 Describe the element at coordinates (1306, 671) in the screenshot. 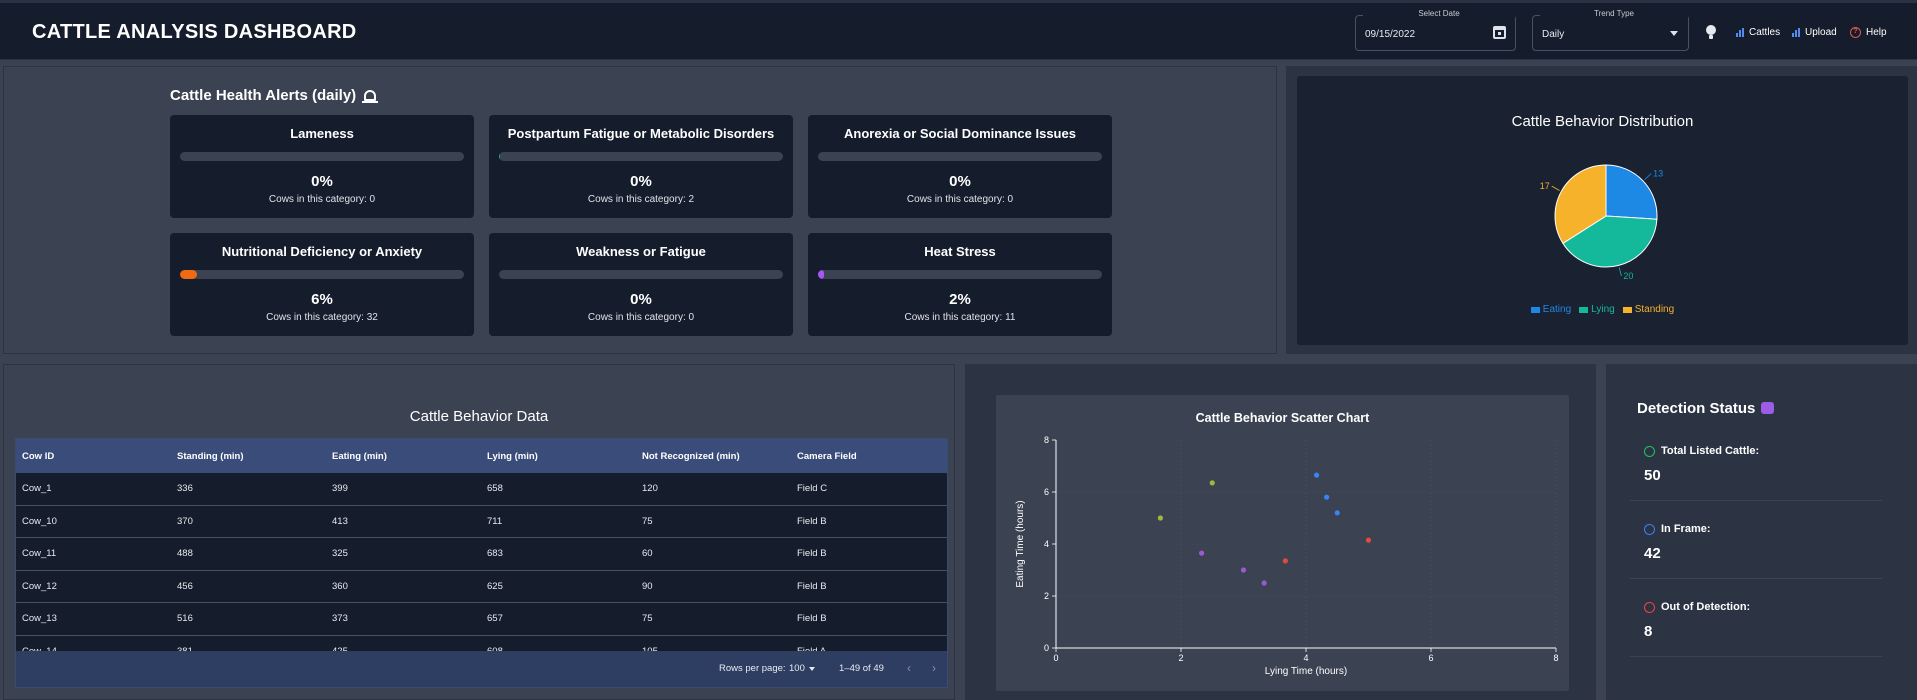

I see `x-axis-label: Lying Time (hours)` at that location.